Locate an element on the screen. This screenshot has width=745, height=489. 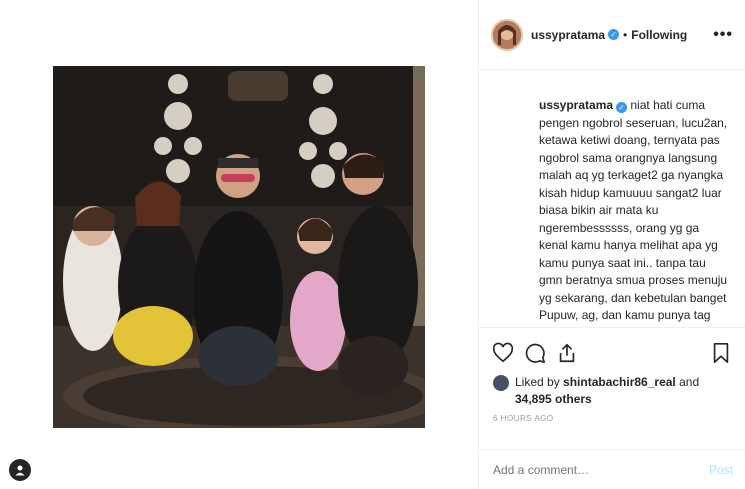
share-icon is located at coordinates (567, 353).